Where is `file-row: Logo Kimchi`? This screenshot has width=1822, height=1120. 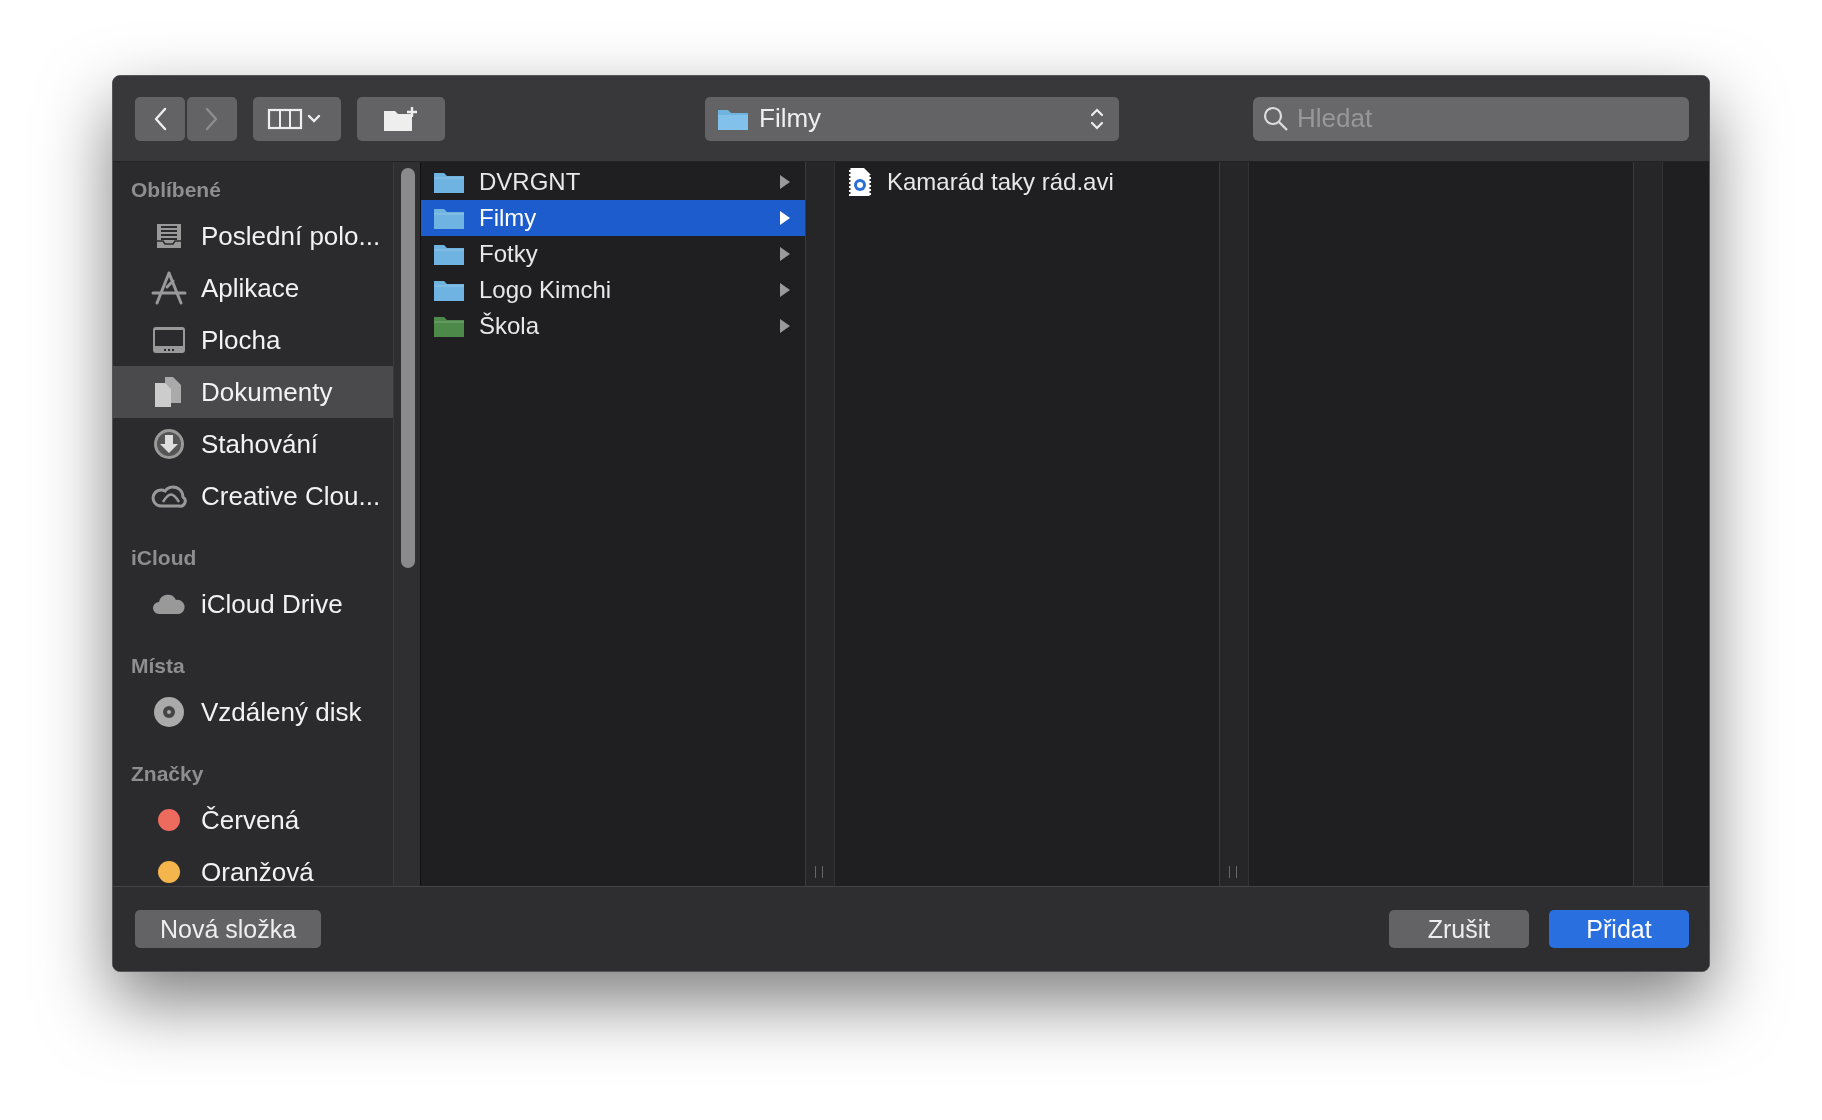 file-row: Logo Kimchi is located at coordinates (613, 290).